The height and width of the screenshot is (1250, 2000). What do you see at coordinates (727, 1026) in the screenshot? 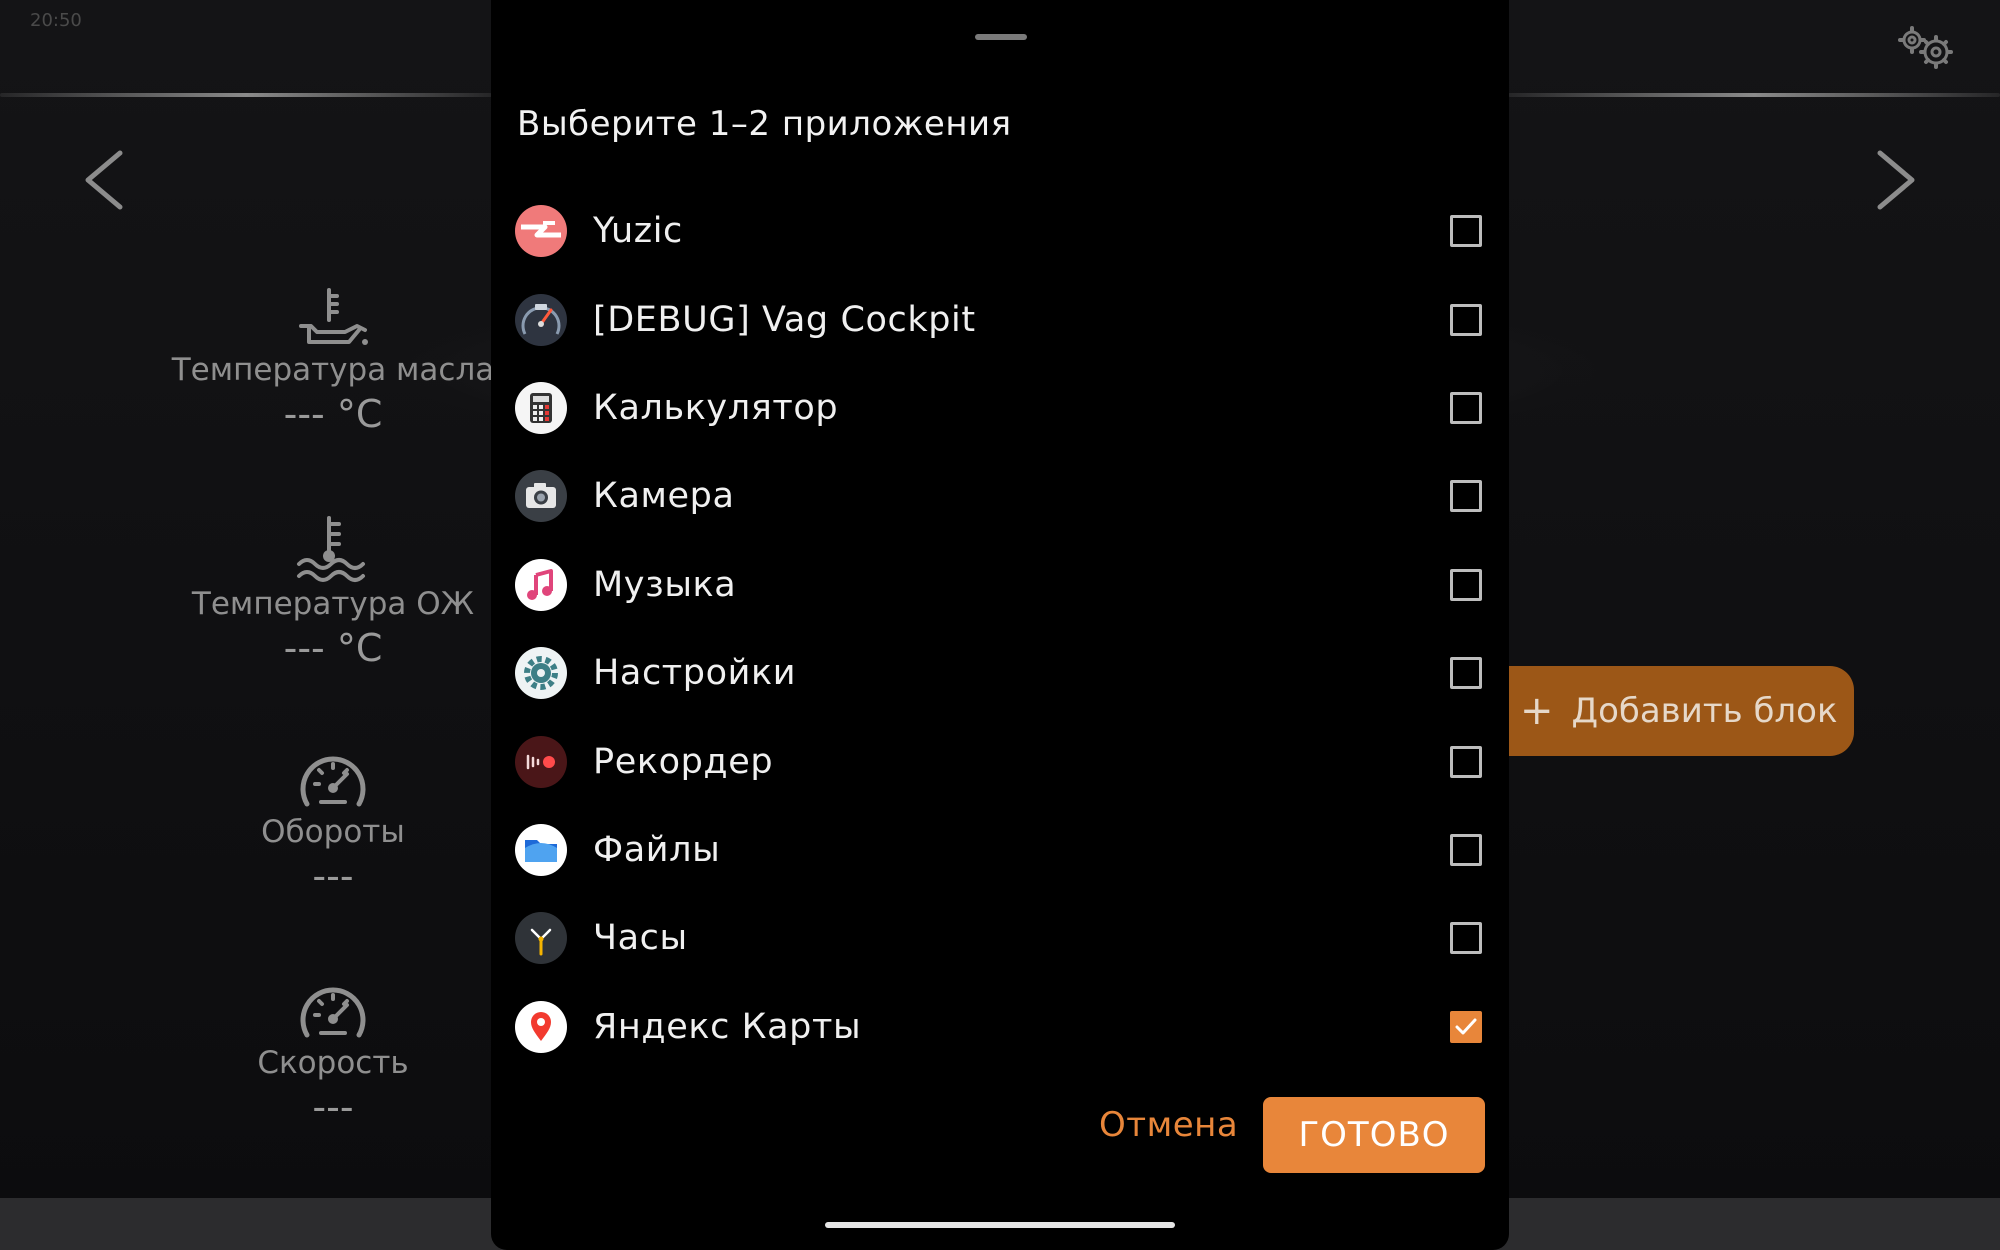
I see `app-name: Яндекс Карты` at bounding box center [727, 1026].